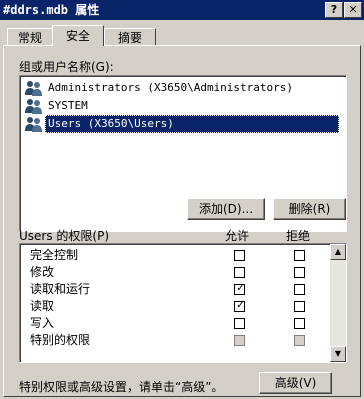 The image size is (364, 399). I want to click on close-button: ✕, so click(353, 10).